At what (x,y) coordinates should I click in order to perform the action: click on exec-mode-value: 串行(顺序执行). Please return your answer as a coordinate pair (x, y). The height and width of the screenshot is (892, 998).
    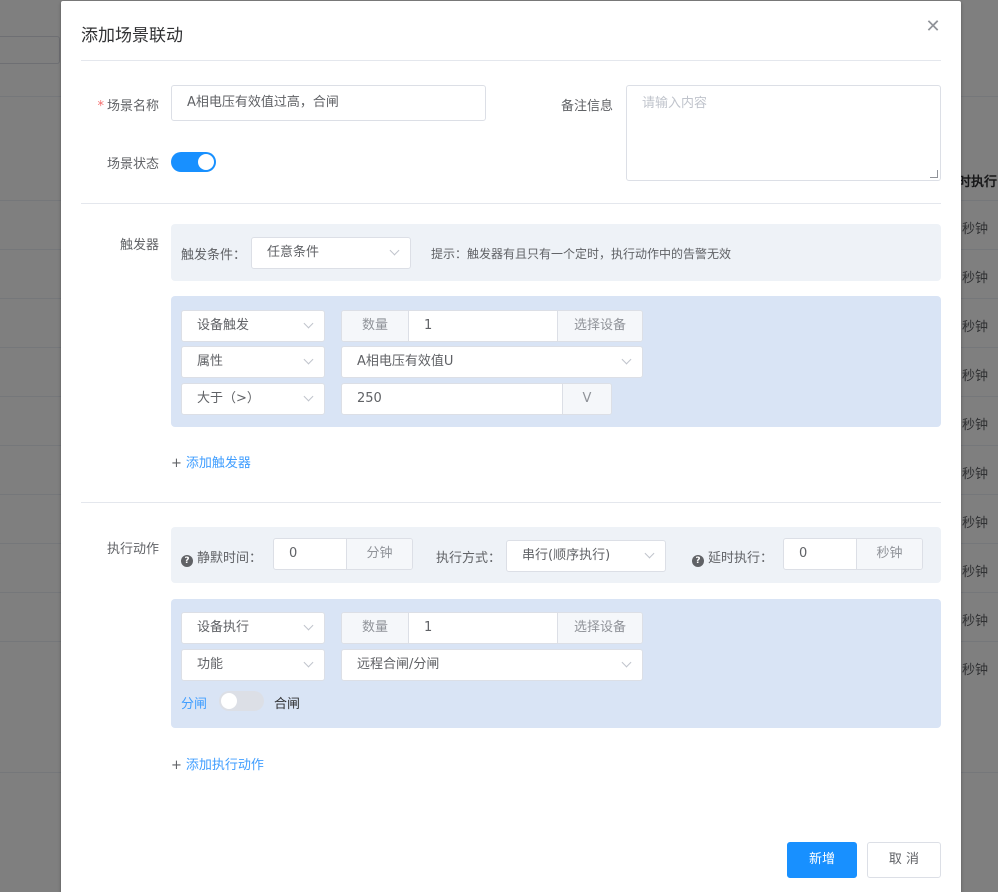
    Looking at the image, I should click on (566, 555).